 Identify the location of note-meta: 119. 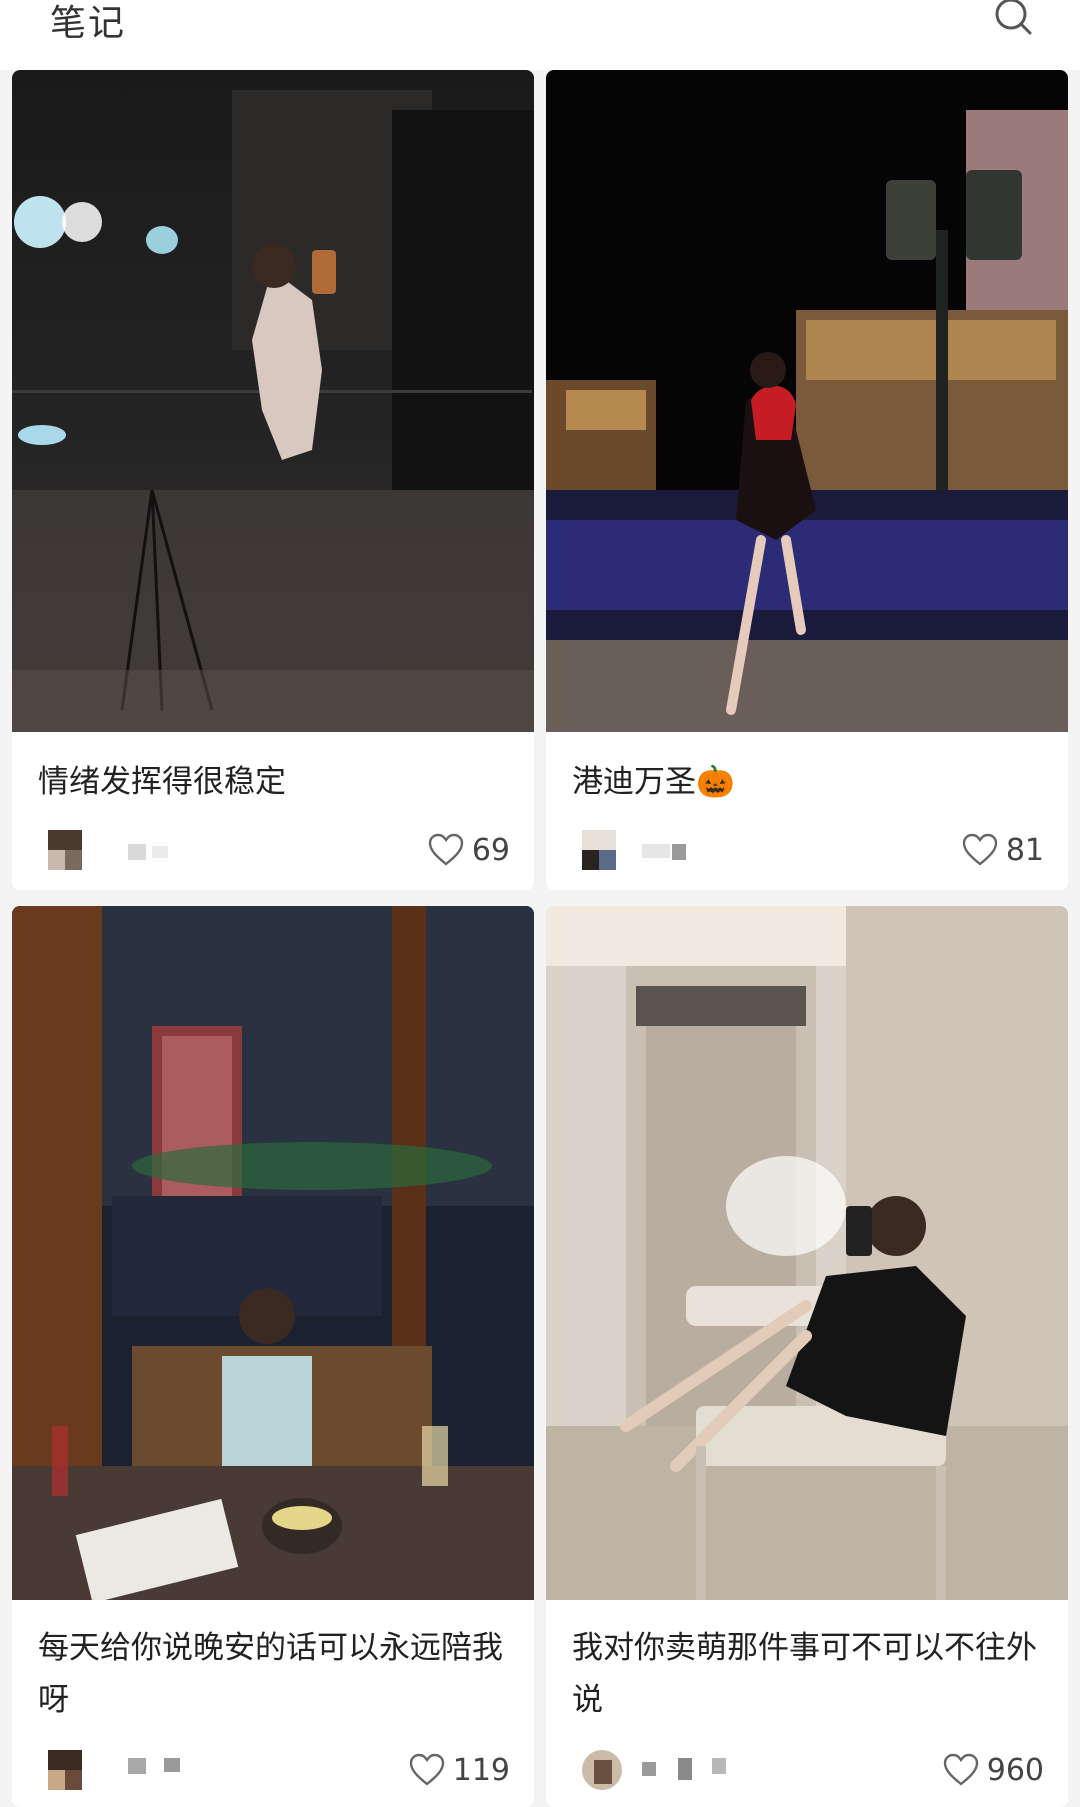
(273, 1770).